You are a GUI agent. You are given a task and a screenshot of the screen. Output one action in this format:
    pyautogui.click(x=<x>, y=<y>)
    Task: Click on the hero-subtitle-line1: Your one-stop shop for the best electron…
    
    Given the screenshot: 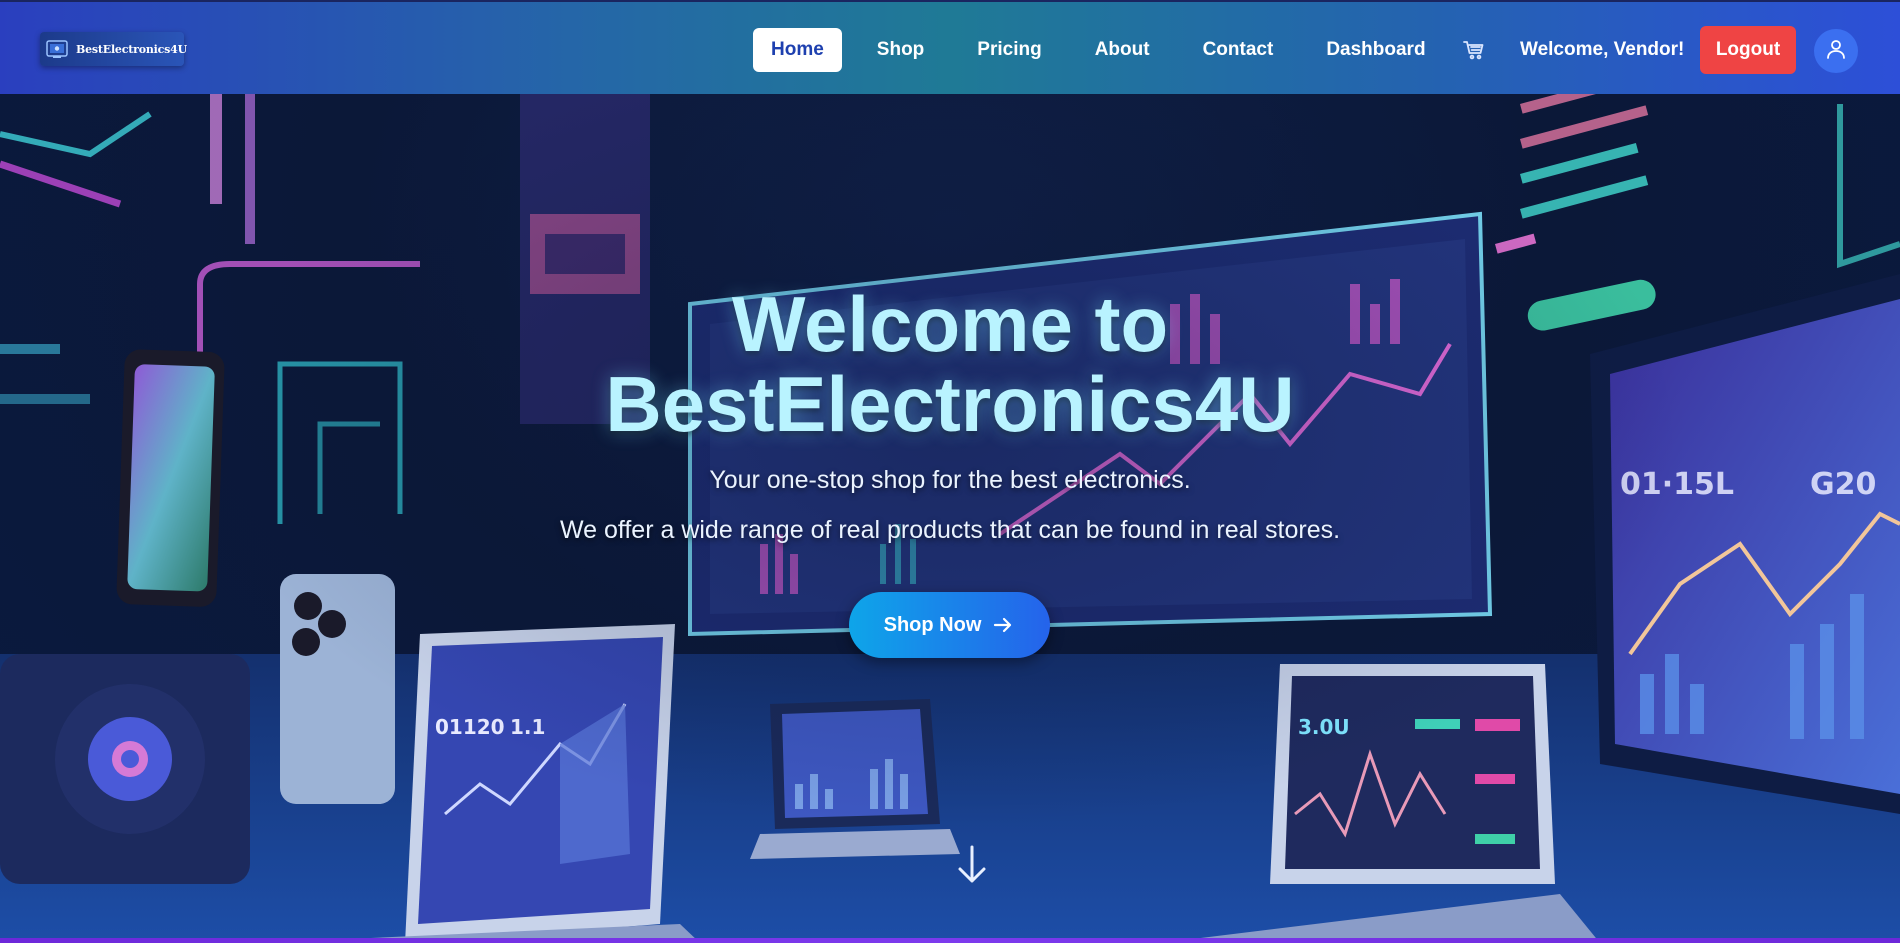 What is the action you would take?
    pyautogui.click(x=950, y=480)
    